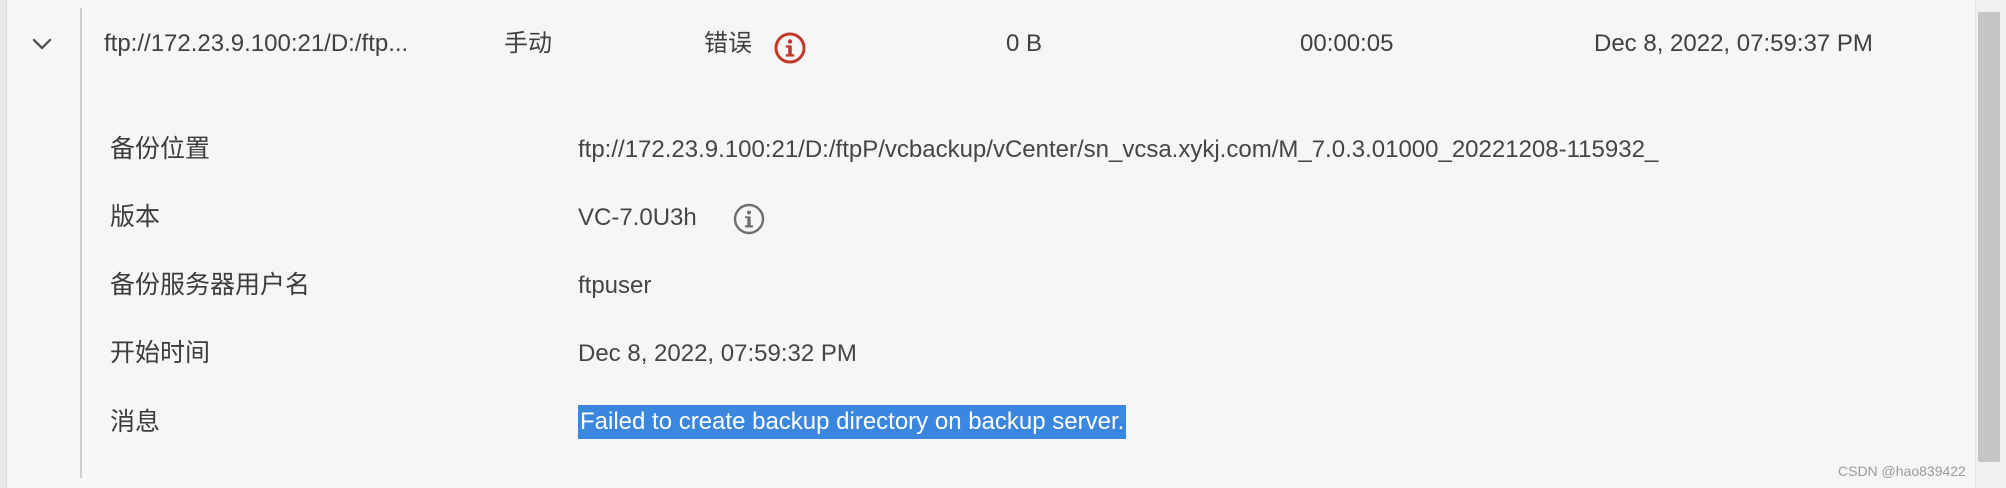 Image resolution: width=2006 pixels, height=488 pixels. What do you see at coordinates (135, 217) in the screenshot?
I see `version-label: 版本` at bounding box center [135, 217].